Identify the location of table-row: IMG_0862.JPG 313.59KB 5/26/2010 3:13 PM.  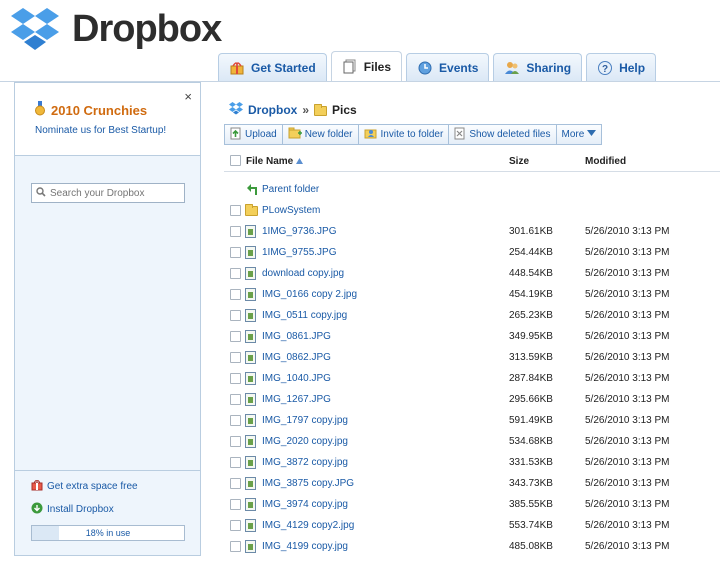
(472, 358).